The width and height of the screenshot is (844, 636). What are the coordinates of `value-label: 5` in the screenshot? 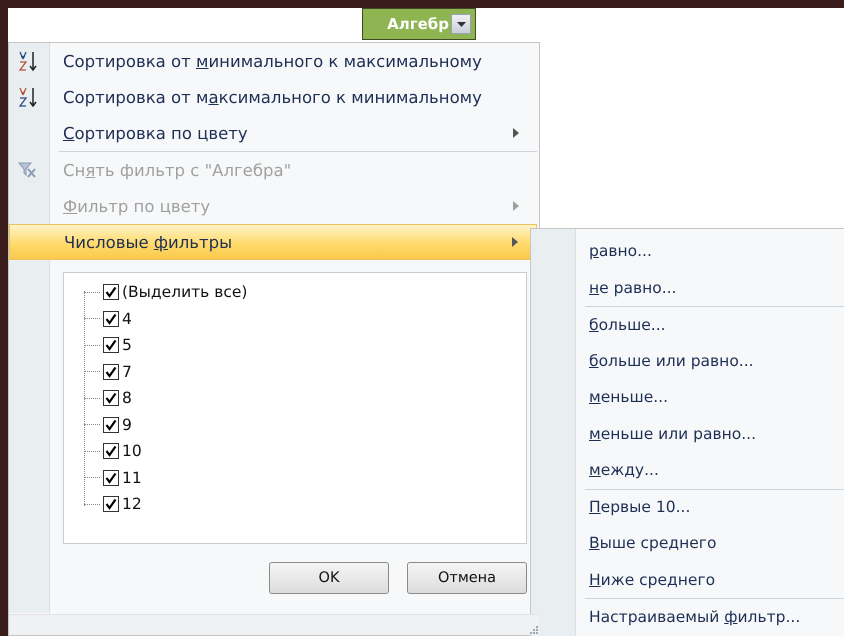 It's located at (127, 345).